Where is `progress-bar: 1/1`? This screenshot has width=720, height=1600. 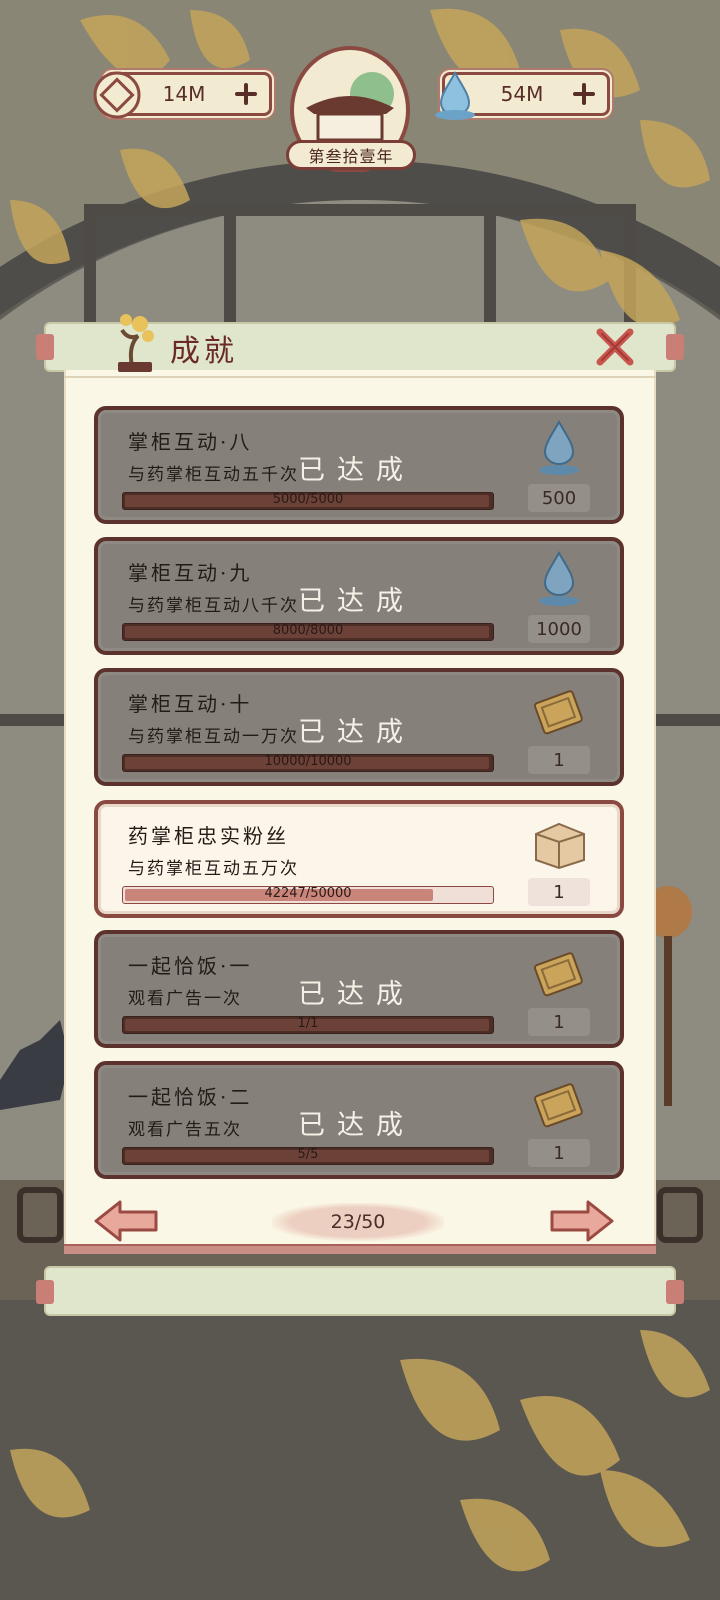
progress-bar: 1/1 is located at coordinates (308, 1025).